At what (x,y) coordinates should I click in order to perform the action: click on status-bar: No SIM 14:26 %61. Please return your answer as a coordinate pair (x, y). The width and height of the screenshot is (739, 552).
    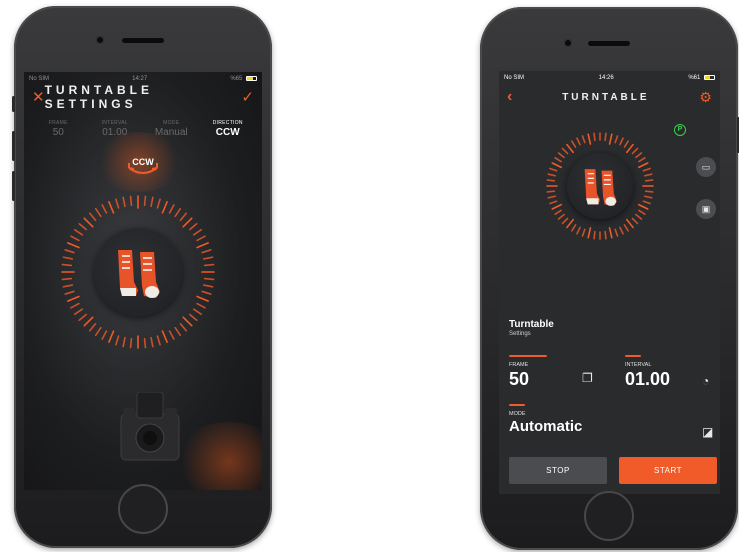
    Looking at the image, I should click on (609, 78).